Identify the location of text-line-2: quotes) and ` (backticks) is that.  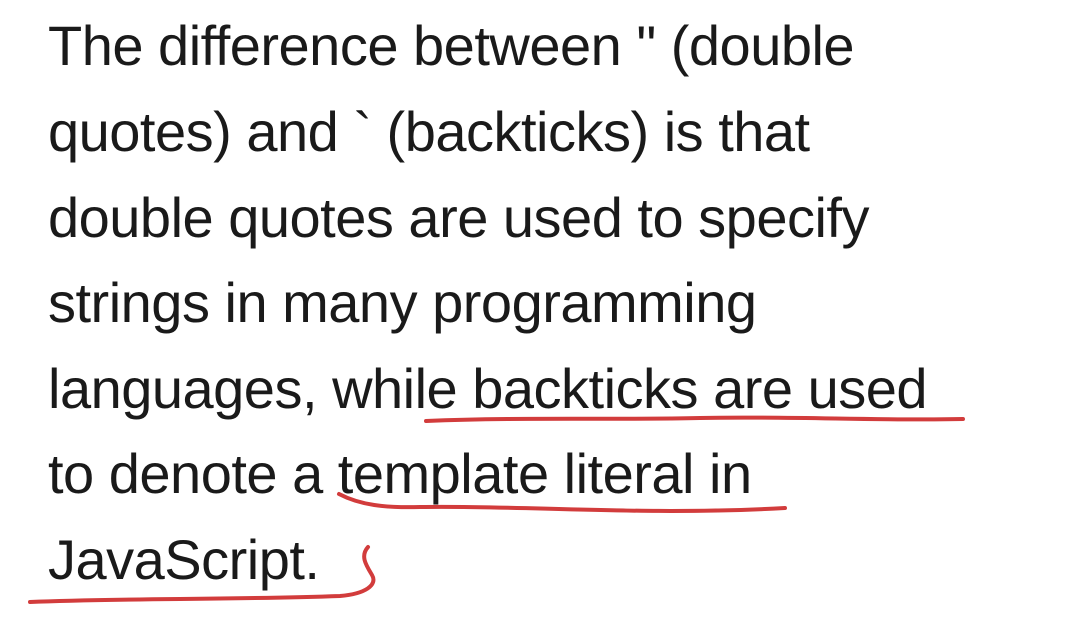
(429, 131).